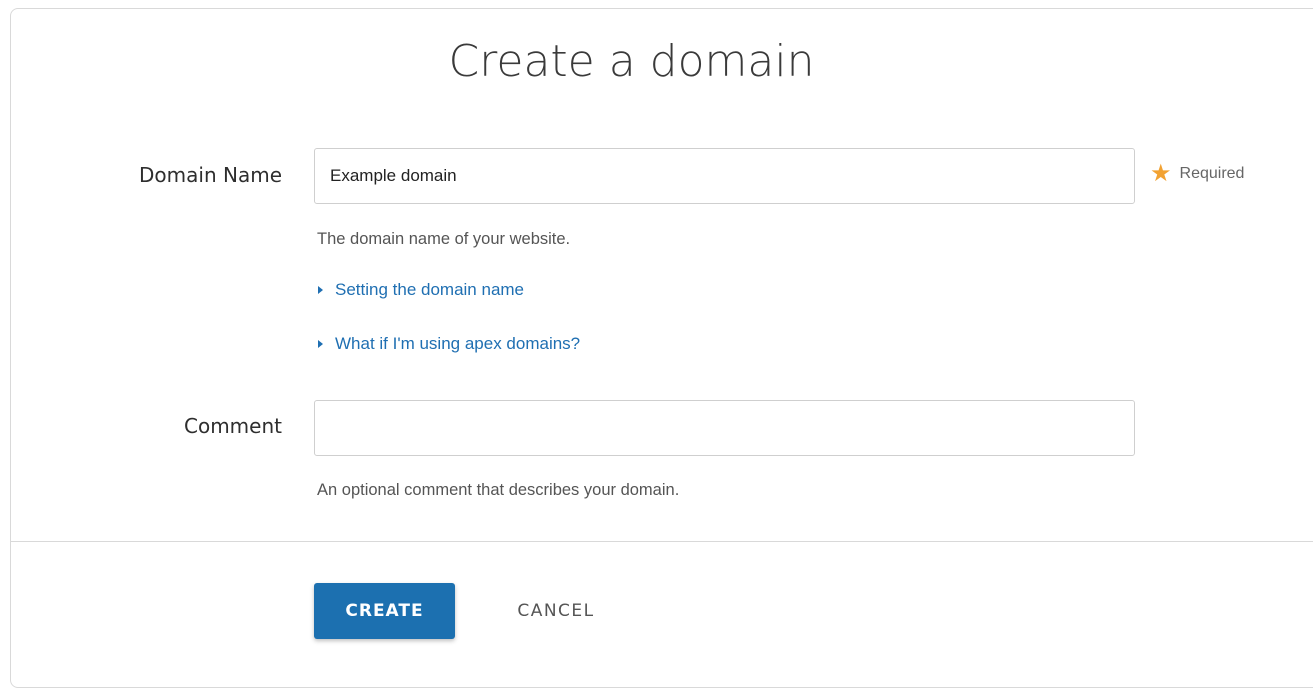 The image size is (1313, 688). What do you see at coordinates (444, 239) in the screenshot?
I see `domain-name-help: The domain name of your website.` at bounding box center [444, 239].